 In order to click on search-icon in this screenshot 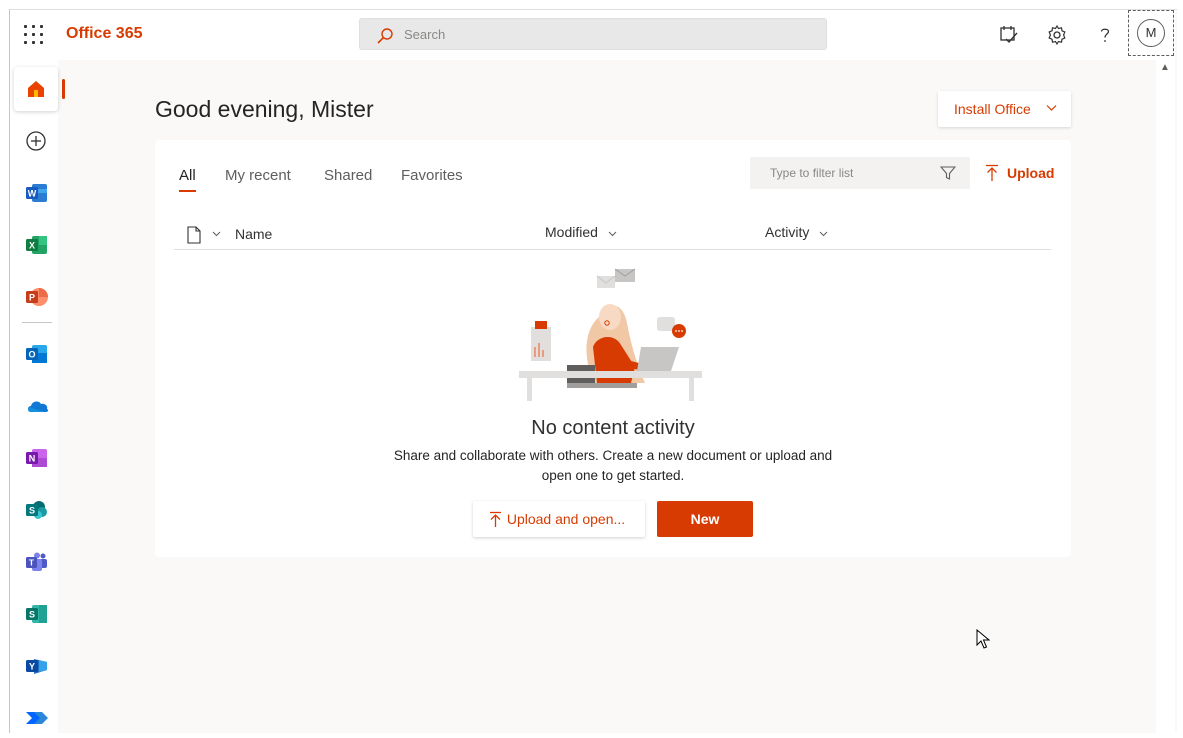, I will do `click(385, 36)`.